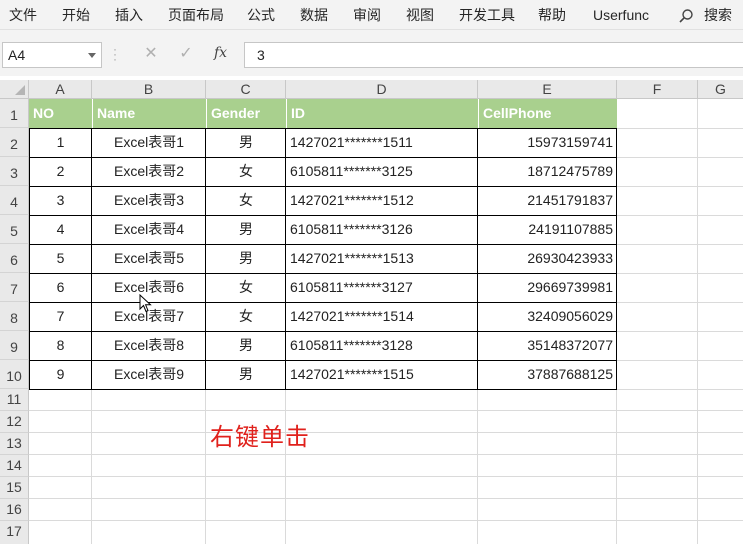  What do you see at coordinates (547, 345) in the screenshot?
I see `table-cell: 35148372077` at bounding box center [547, 345].